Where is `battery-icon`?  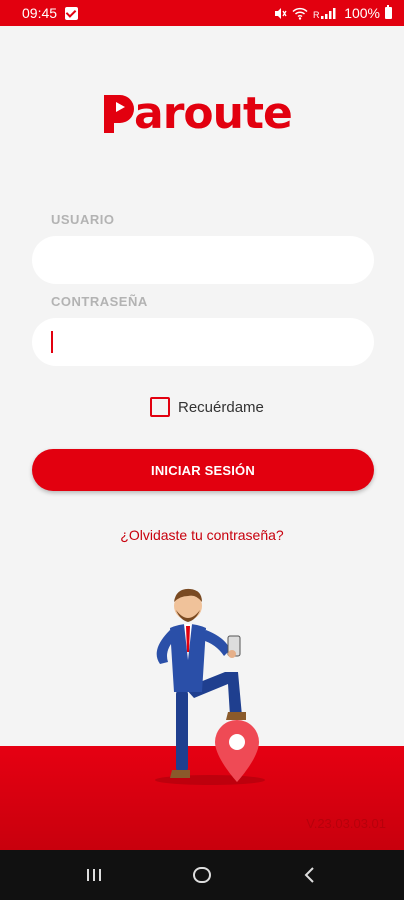 battery-icon is located at coordinates (388, 12).